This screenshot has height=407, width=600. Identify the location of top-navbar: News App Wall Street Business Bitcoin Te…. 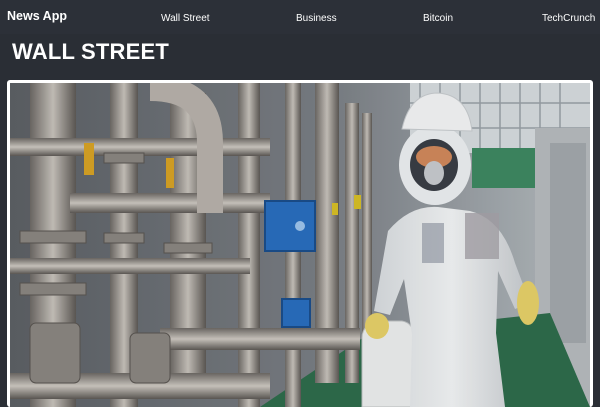
(300, 17).